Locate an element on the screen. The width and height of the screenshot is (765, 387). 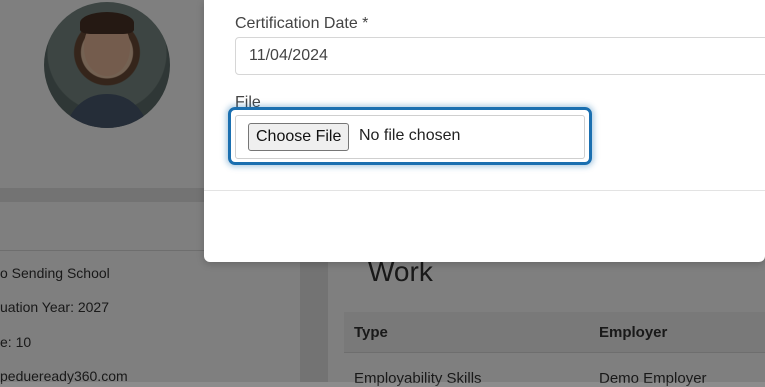
modal-footer-divider is located at coordinates (484, 190).